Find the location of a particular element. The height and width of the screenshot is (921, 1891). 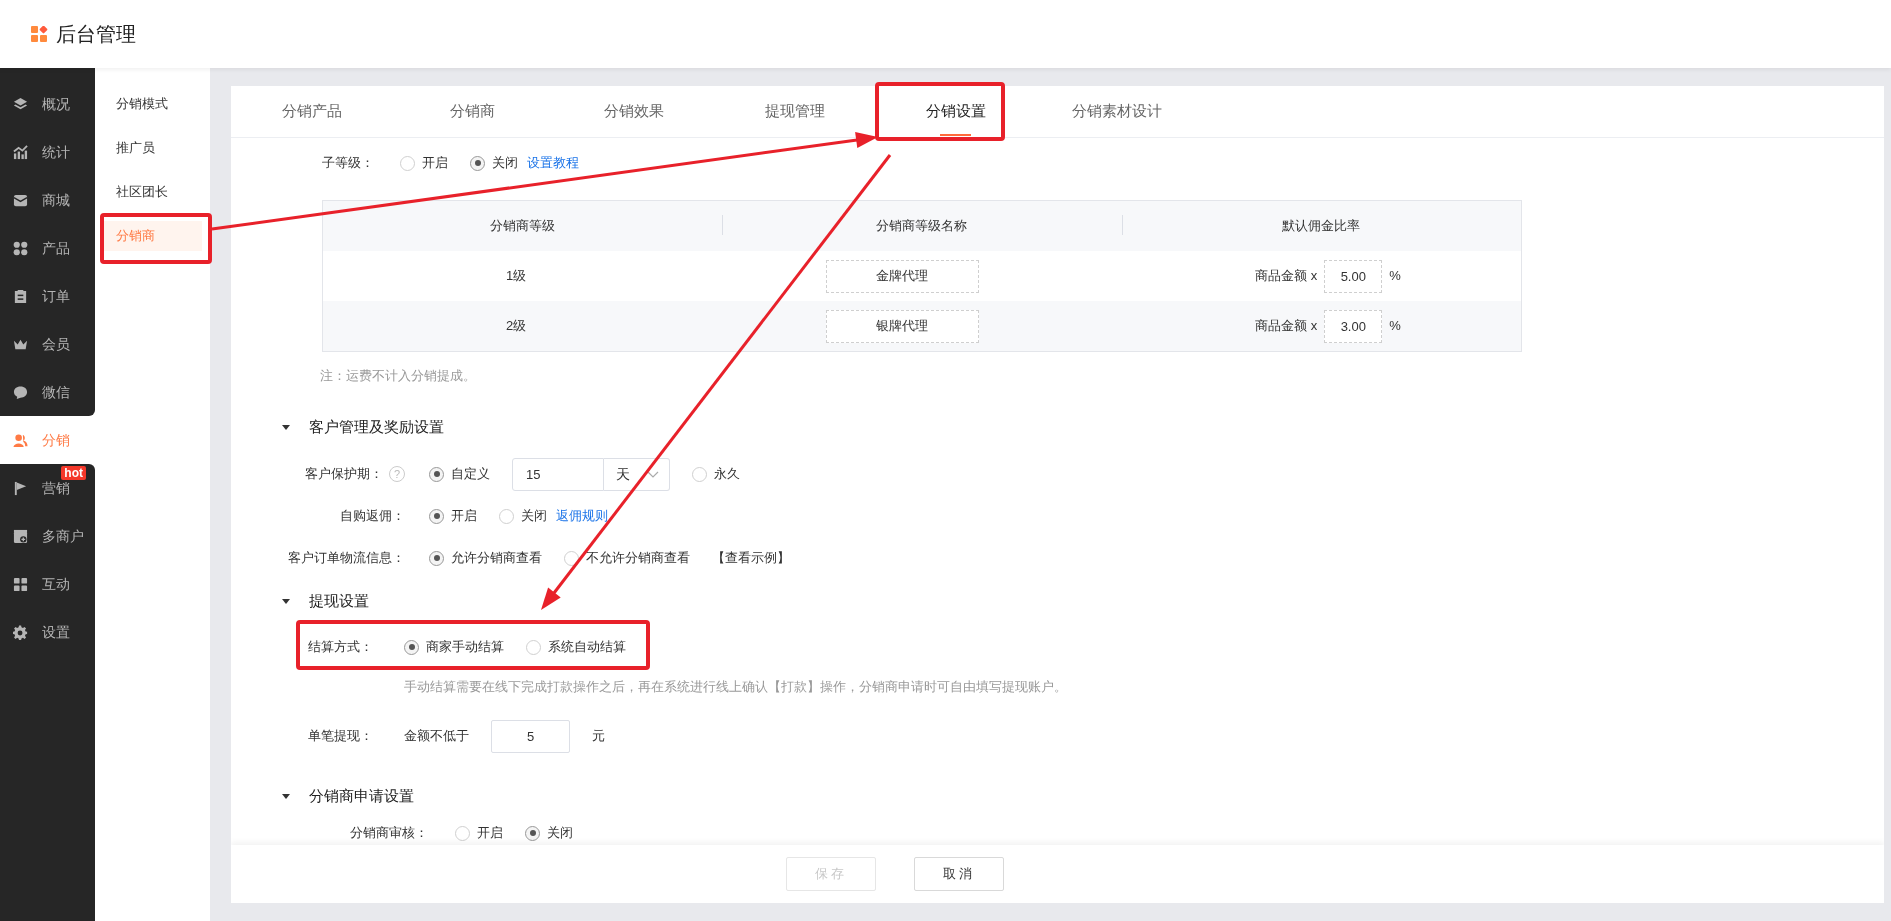

nav-item: 微信 is located at coordinates (47, 392).